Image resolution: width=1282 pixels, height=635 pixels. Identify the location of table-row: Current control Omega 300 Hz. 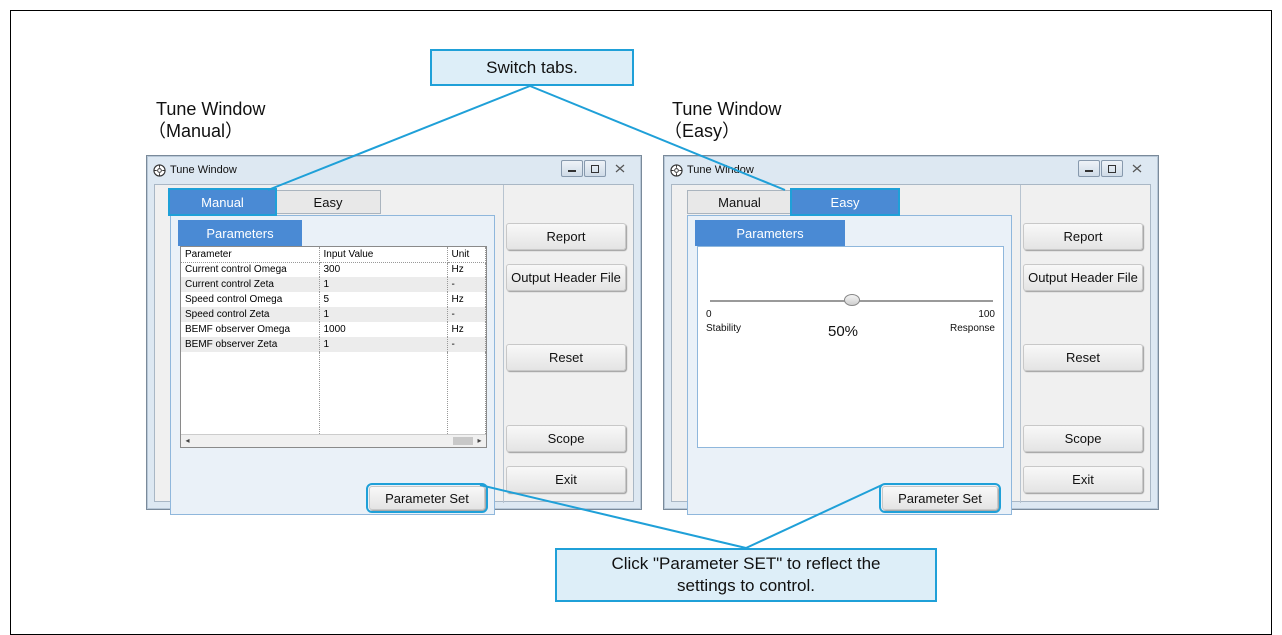
(333, 269).